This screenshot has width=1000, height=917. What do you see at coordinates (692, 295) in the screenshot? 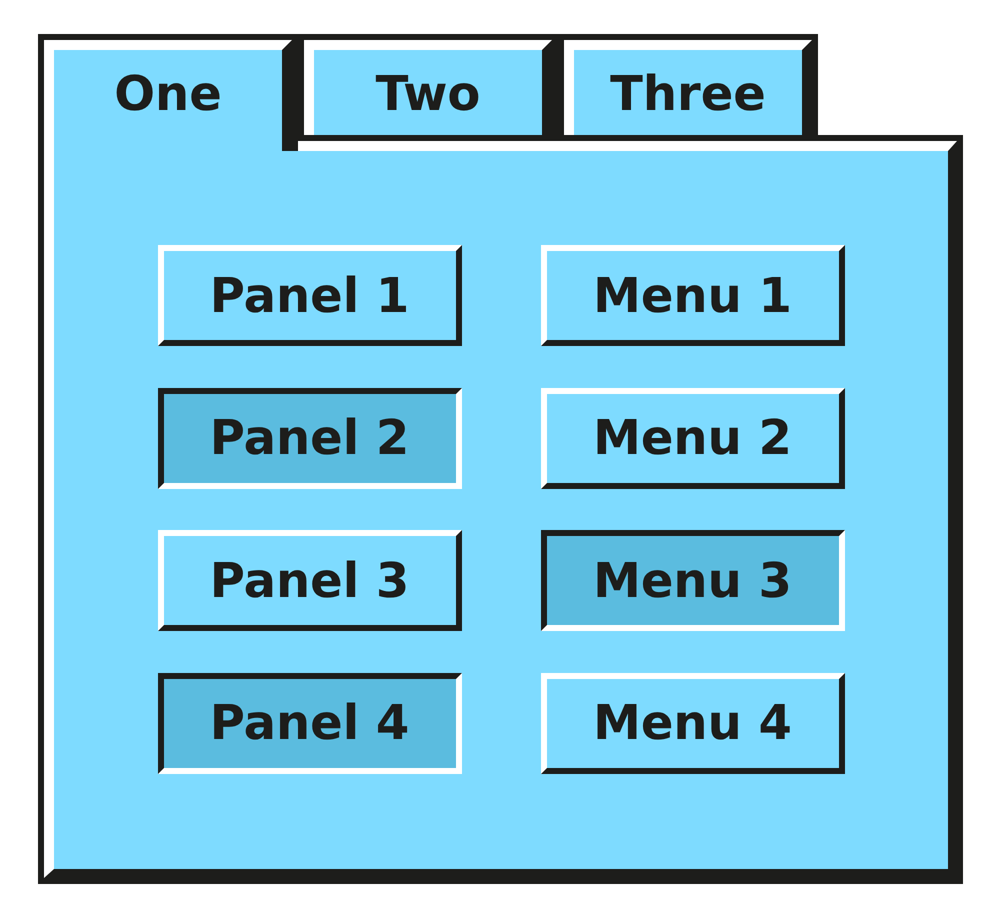
I see `menu-button: Menu 1` at bounding box center [692, 295].